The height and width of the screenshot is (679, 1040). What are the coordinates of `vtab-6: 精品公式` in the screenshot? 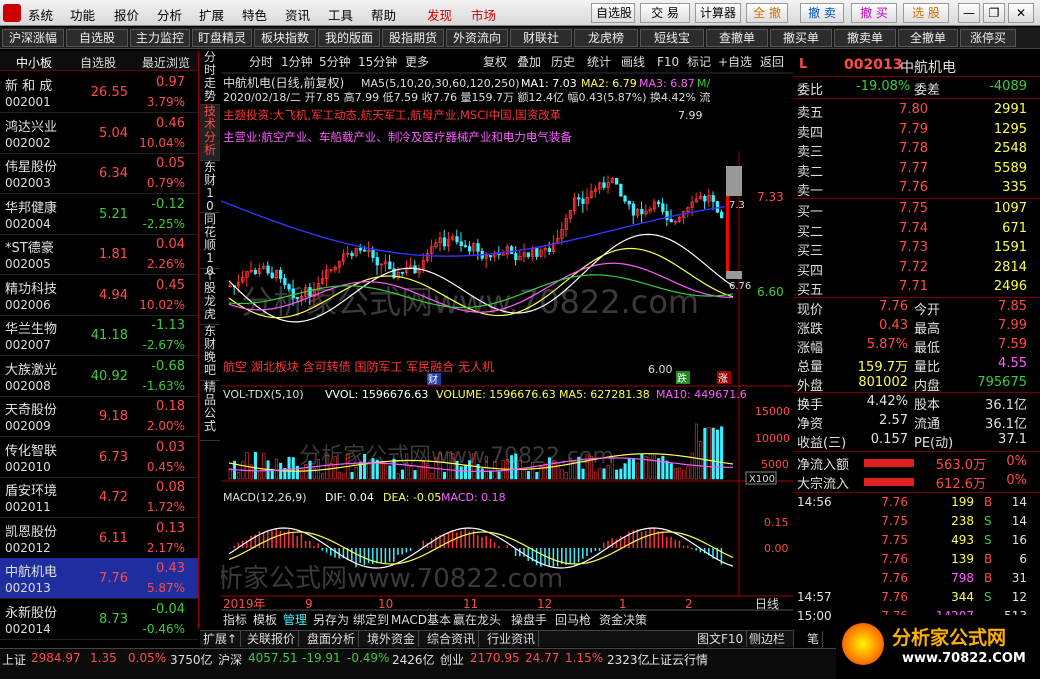 It's located at (210, 411).